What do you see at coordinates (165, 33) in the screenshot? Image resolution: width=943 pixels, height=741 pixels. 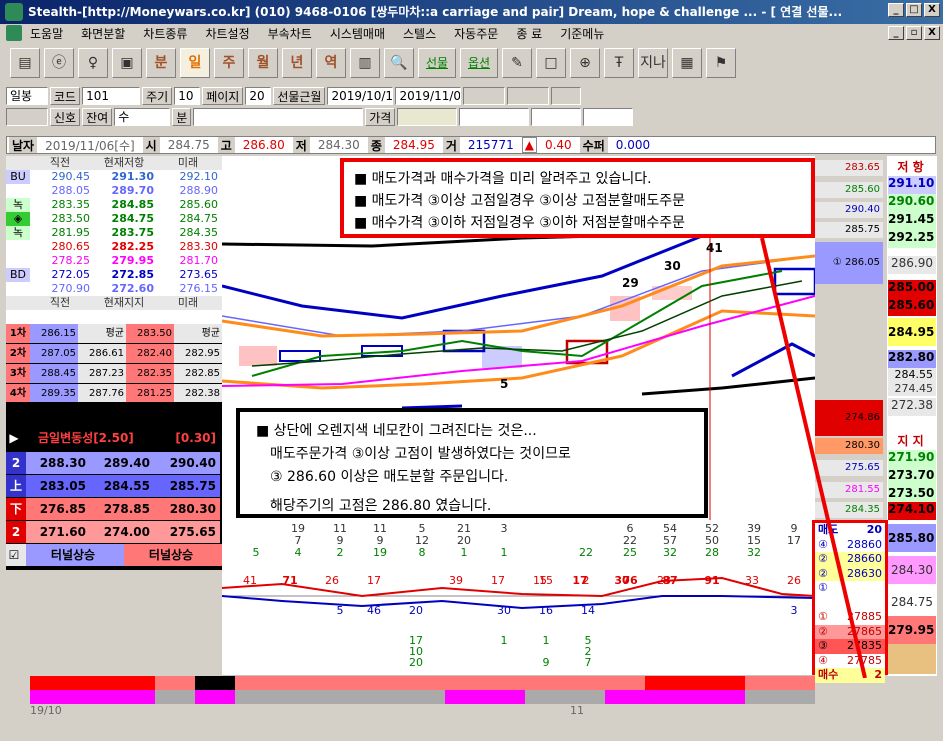 I see `menu-chart-type: 차트종류` at bounding box center [165, 33].